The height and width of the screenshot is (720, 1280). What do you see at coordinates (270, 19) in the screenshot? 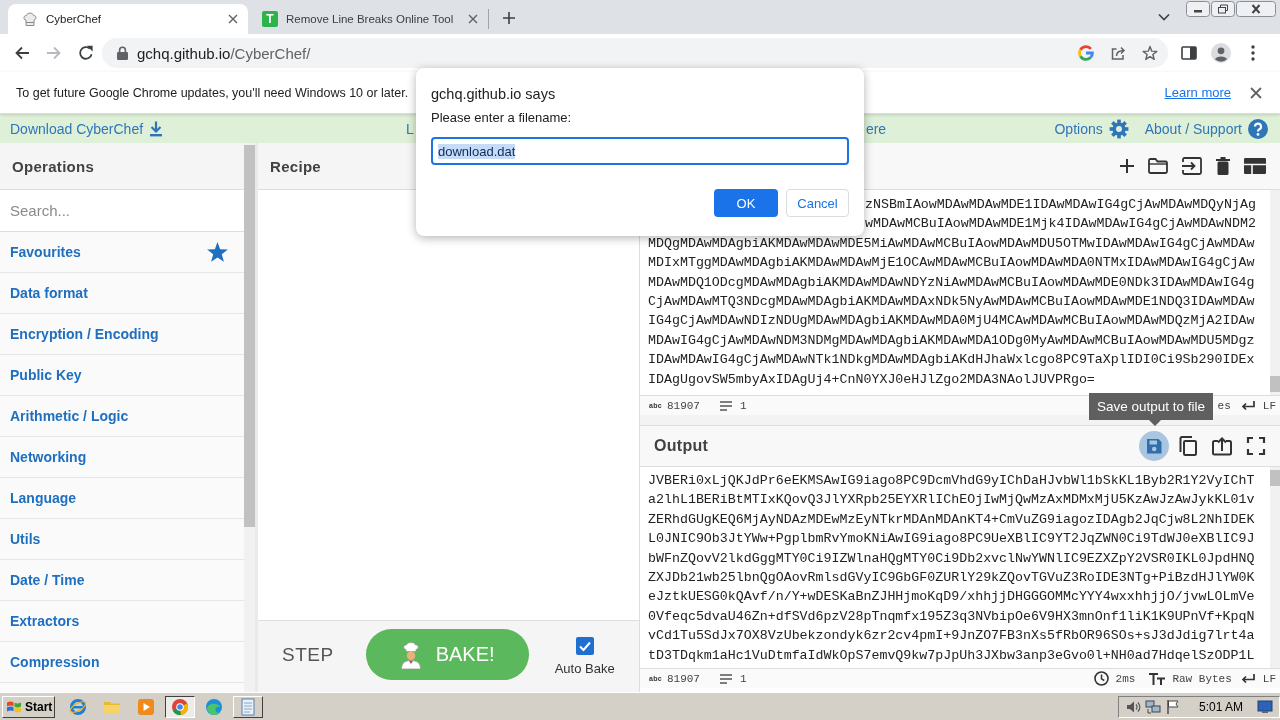
I see `site-icon: T` at bounding box center [270, 19].